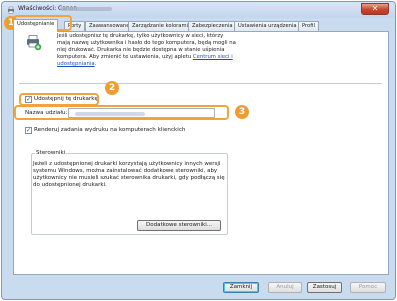 This screenshot has height=301, width=397. I want to click on network-share-icon, so click(34, 43).